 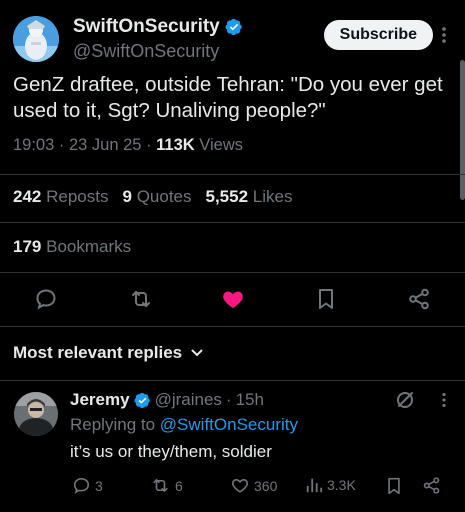 I want to click on reply-views-button: 3.3K, so click(x=330, y=485).